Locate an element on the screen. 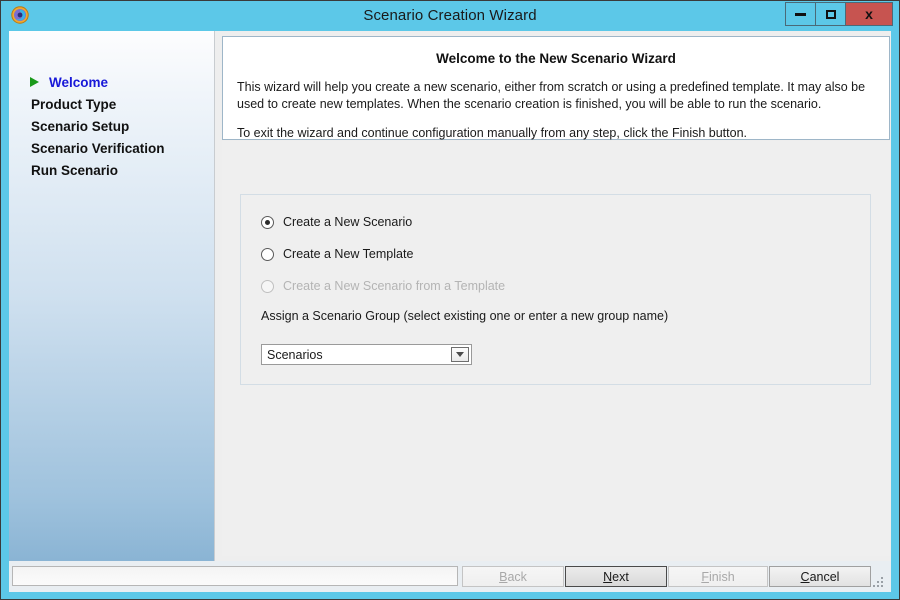  sidebar-item-scenario-verification: Scenario Verification is located at coordinates (112, 148).